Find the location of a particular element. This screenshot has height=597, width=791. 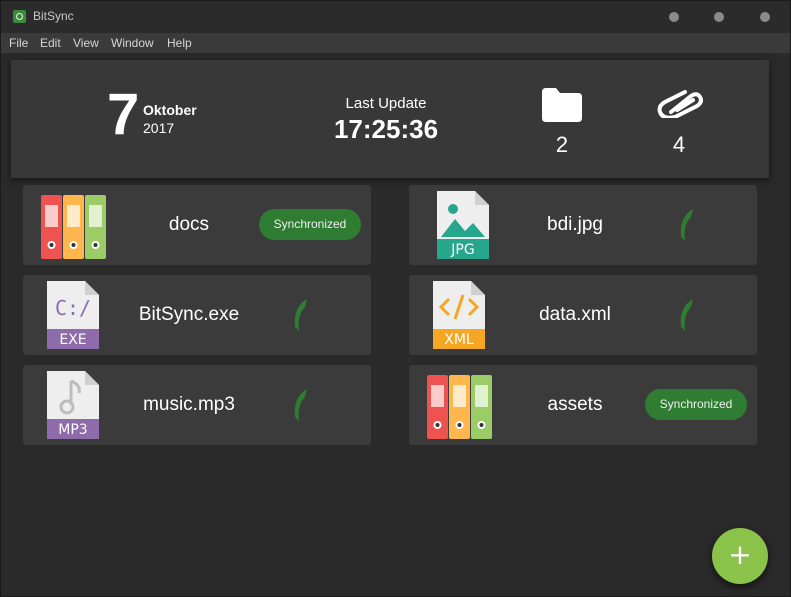

menu-edit: Edit is located at coordinates (50, 43).